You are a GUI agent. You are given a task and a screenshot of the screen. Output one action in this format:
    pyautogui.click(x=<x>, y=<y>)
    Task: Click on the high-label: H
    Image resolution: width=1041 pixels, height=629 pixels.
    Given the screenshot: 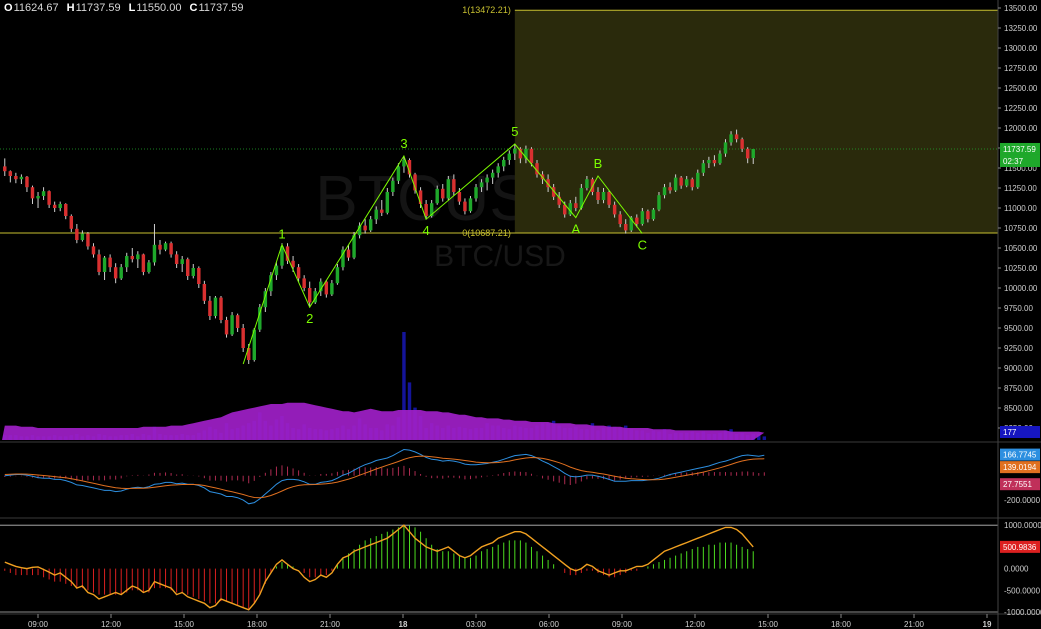 What is the action you would take?
    pyautogui.click(x=70, y=8)
    